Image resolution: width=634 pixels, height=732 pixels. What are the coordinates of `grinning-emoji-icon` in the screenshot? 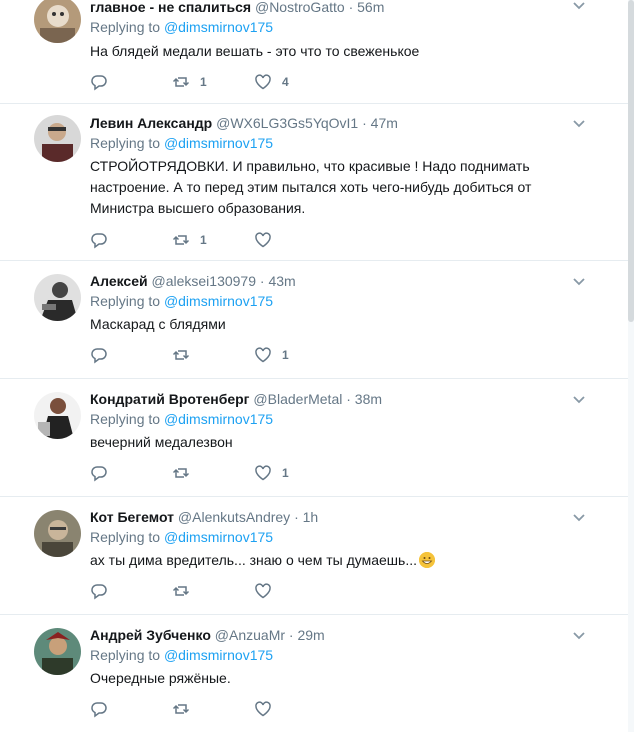 It's located at (426, 560).